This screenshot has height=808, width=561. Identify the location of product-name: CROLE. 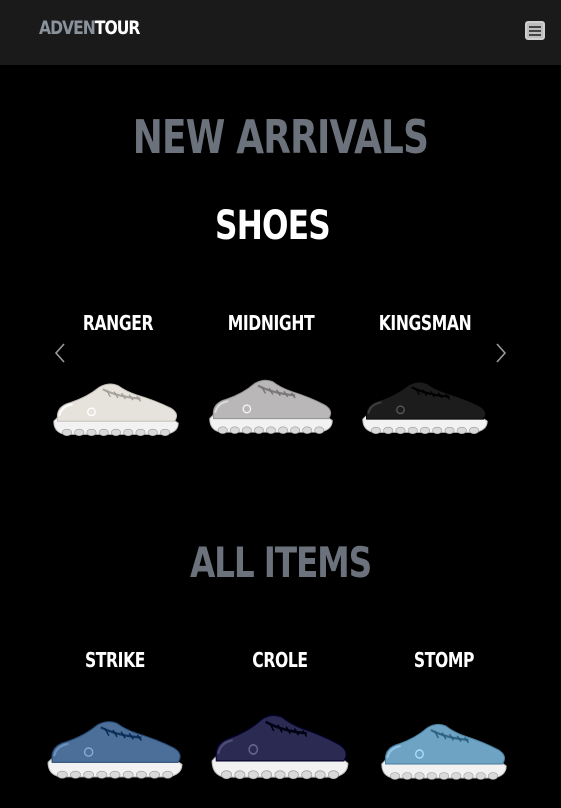
(280, 660).